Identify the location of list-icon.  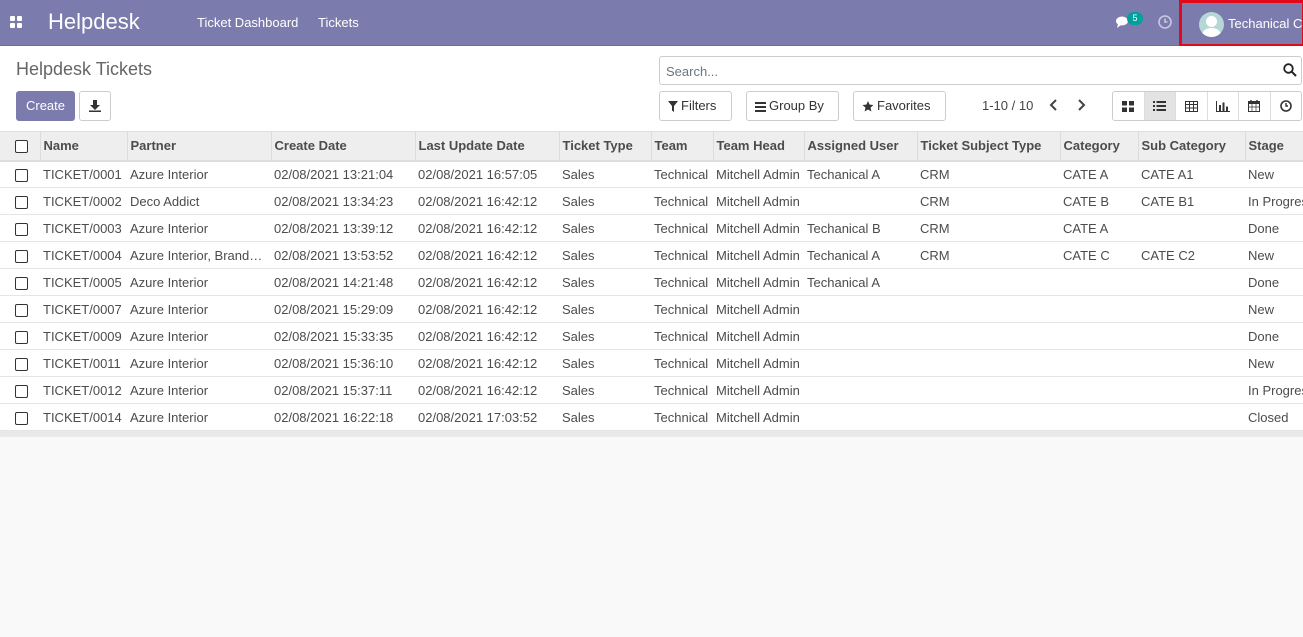
(1160, 106).